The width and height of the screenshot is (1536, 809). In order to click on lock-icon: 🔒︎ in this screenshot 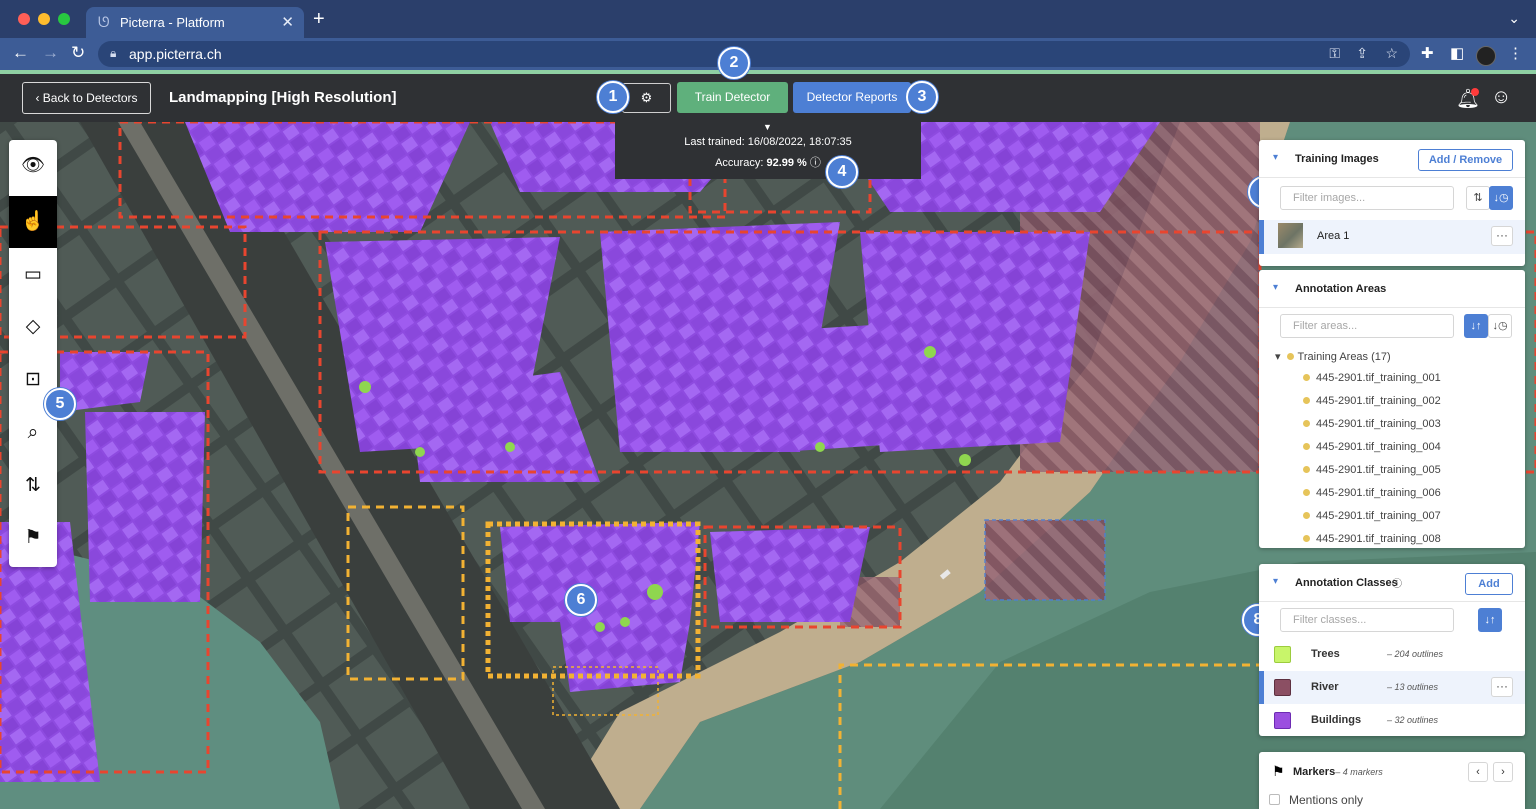, I will do `click(113, 53)`.